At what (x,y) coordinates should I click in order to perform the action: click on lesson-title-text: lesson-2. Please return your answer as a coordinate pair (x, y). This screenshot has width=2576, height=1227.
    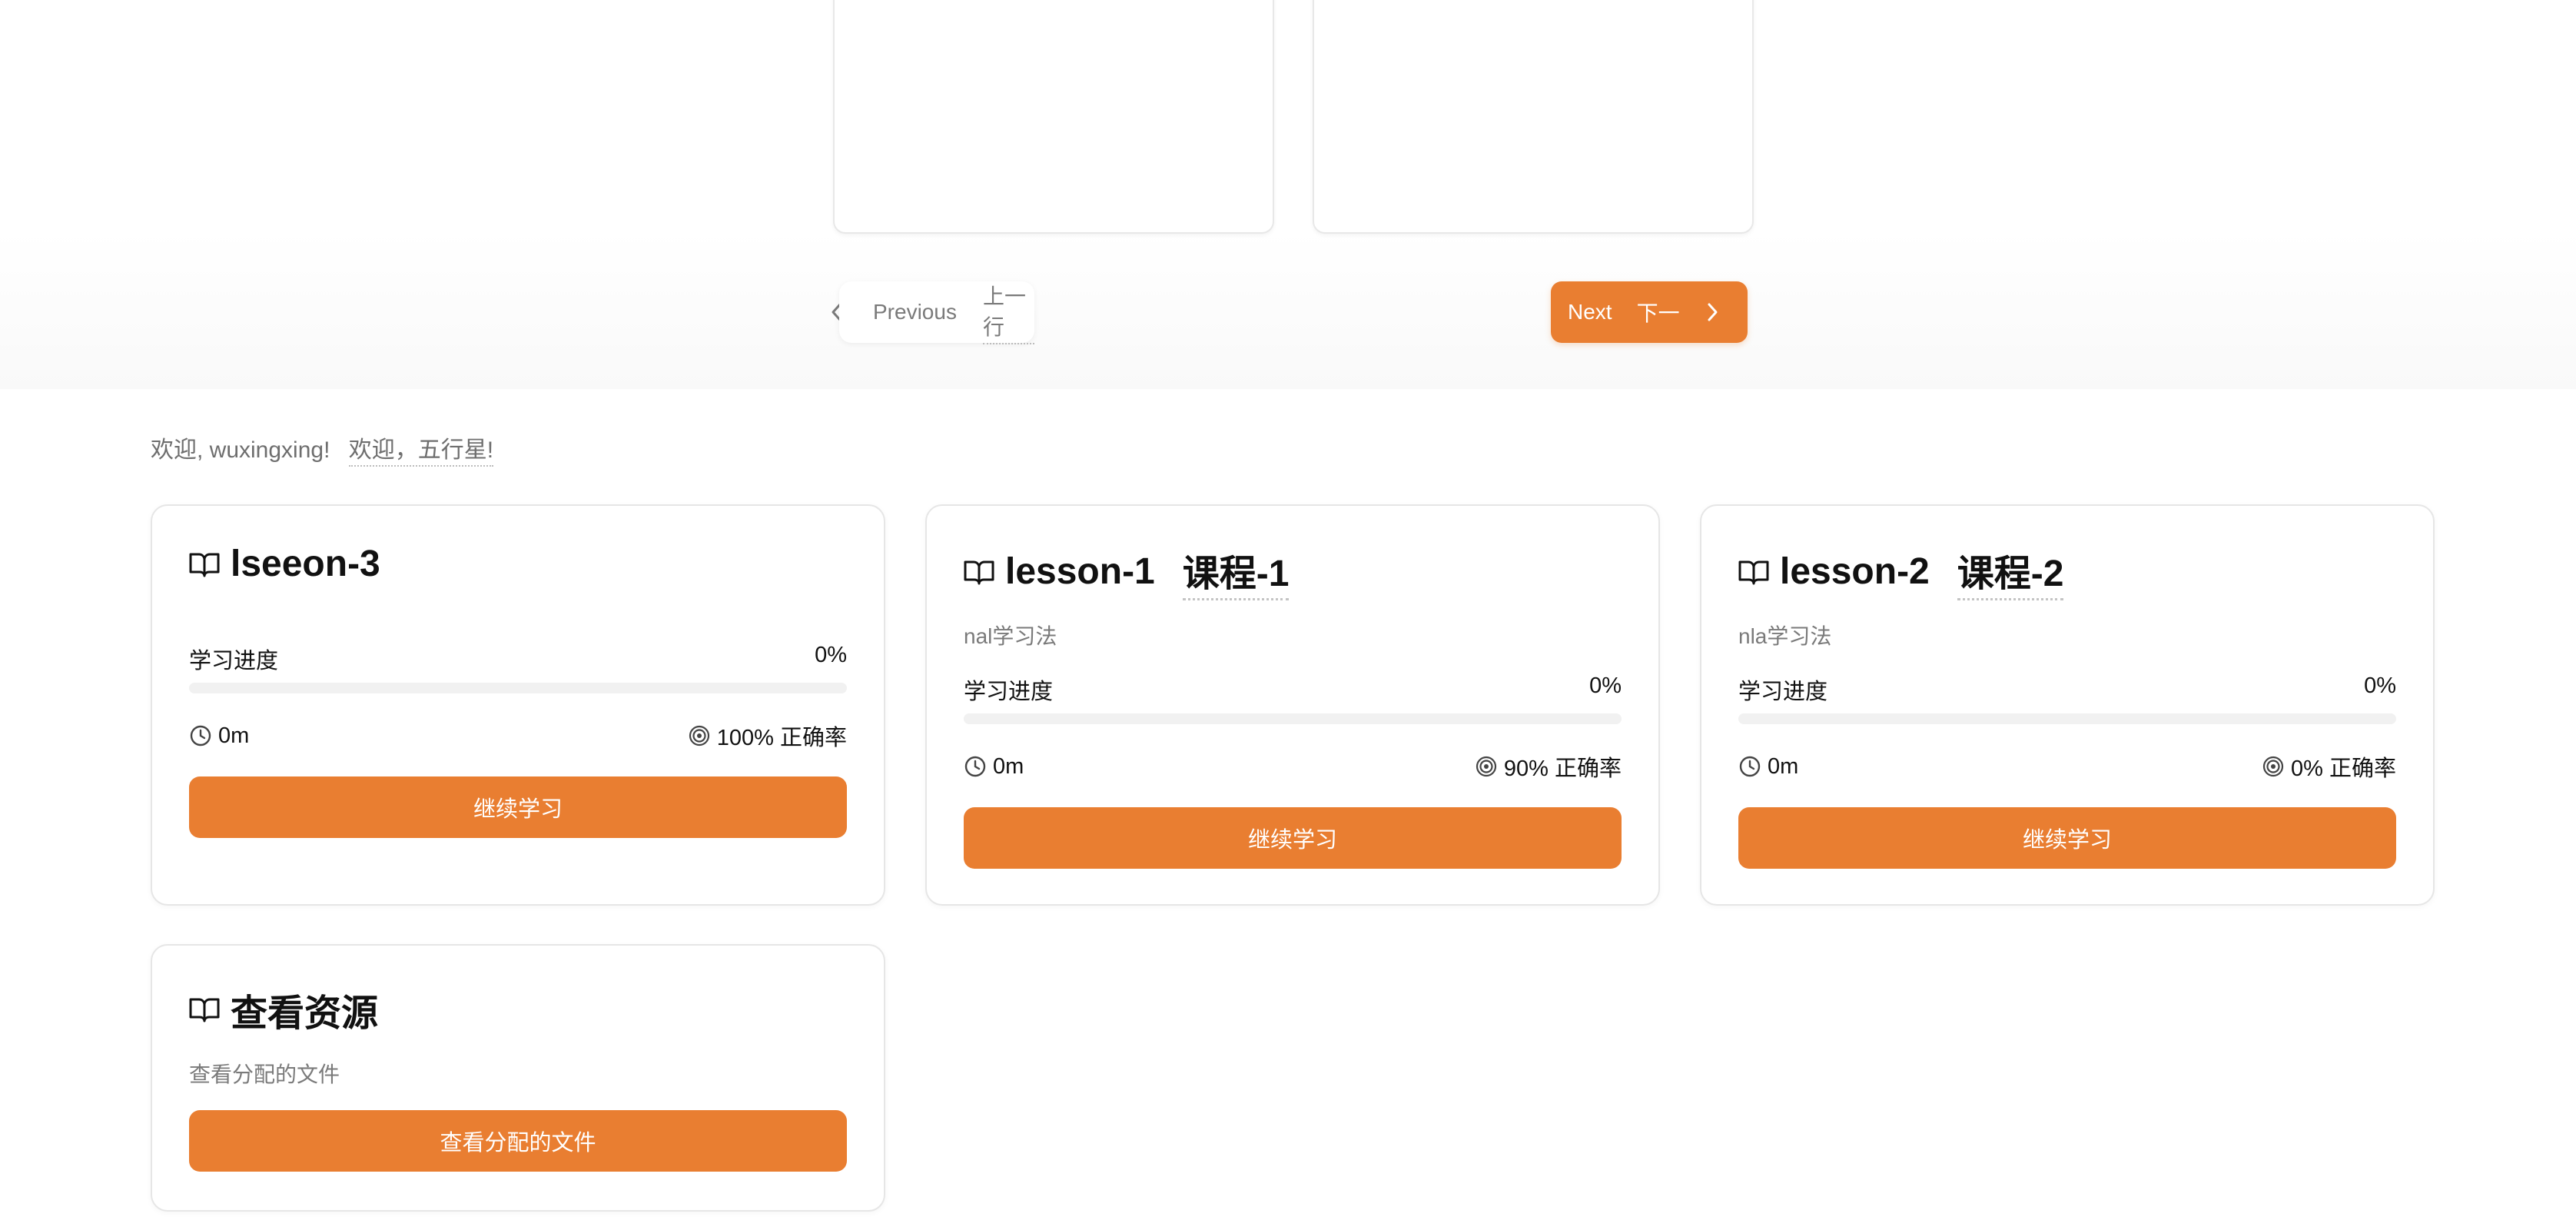
    Looking at the image, I should click on (1855, 571).